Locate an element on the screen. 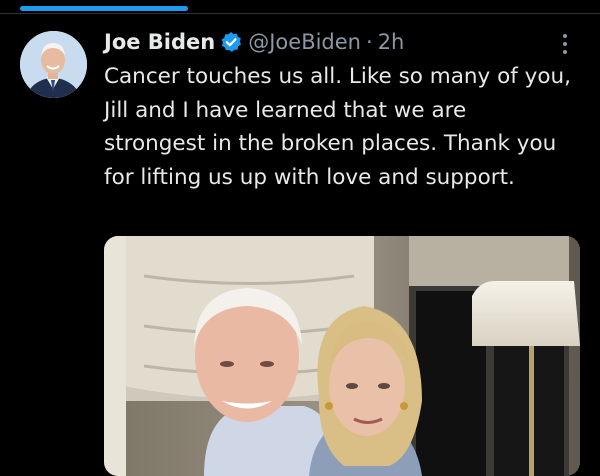  timestamp: 2h is located at coordinates (391, 42).